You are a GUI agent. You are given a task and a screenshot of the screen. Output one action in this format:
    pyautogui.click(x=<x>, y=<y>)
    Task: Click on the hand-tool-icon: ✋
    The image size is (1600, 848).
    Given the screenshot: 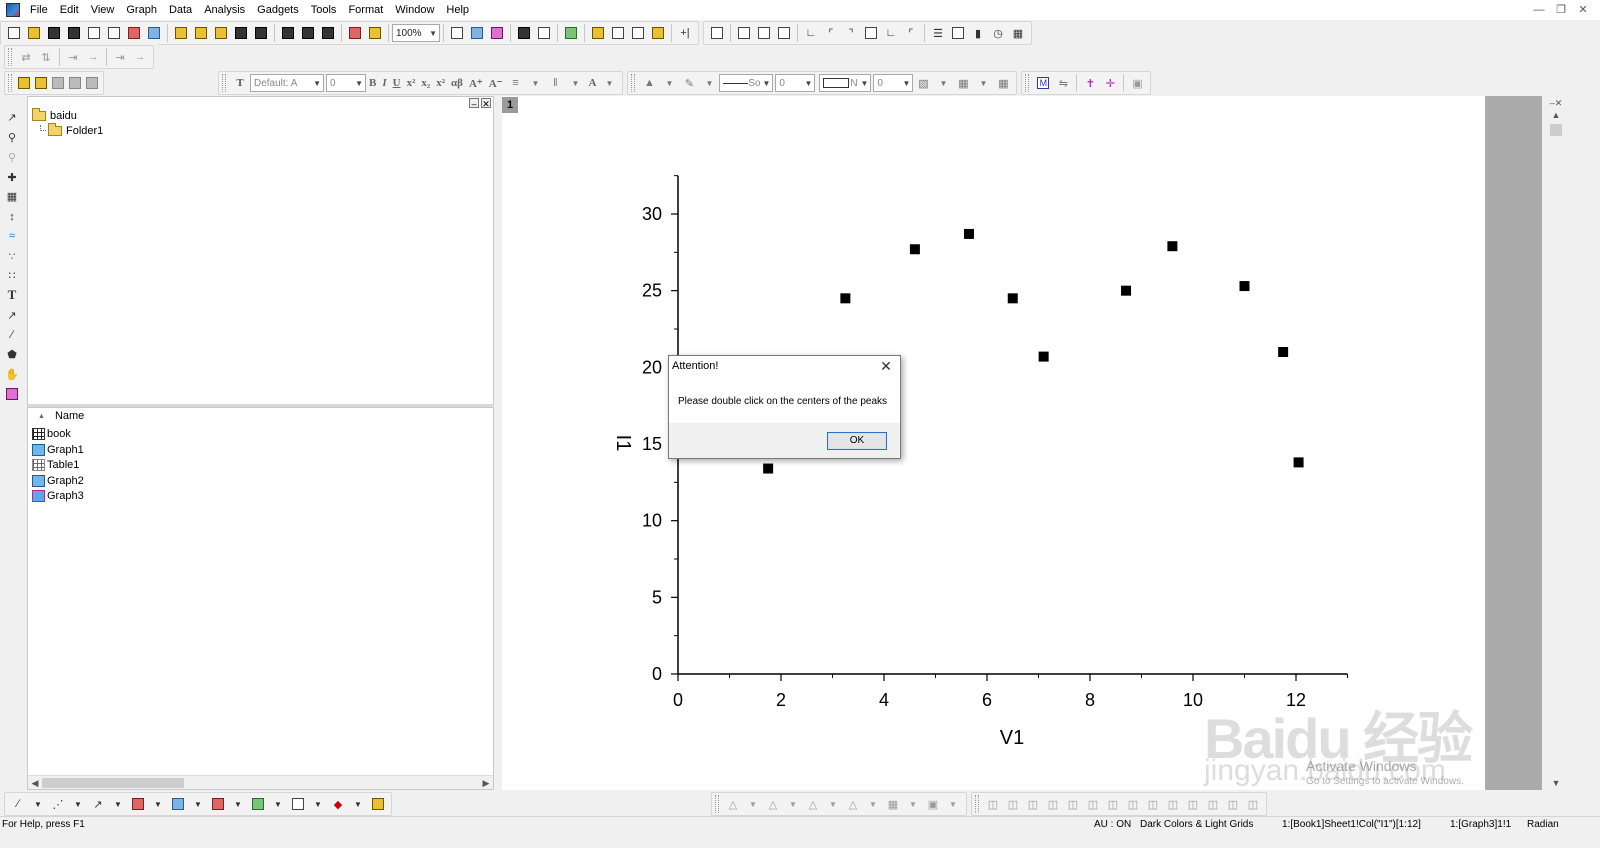 What is the action you would take?
    pyautogui.click(x=12, y=375)
    